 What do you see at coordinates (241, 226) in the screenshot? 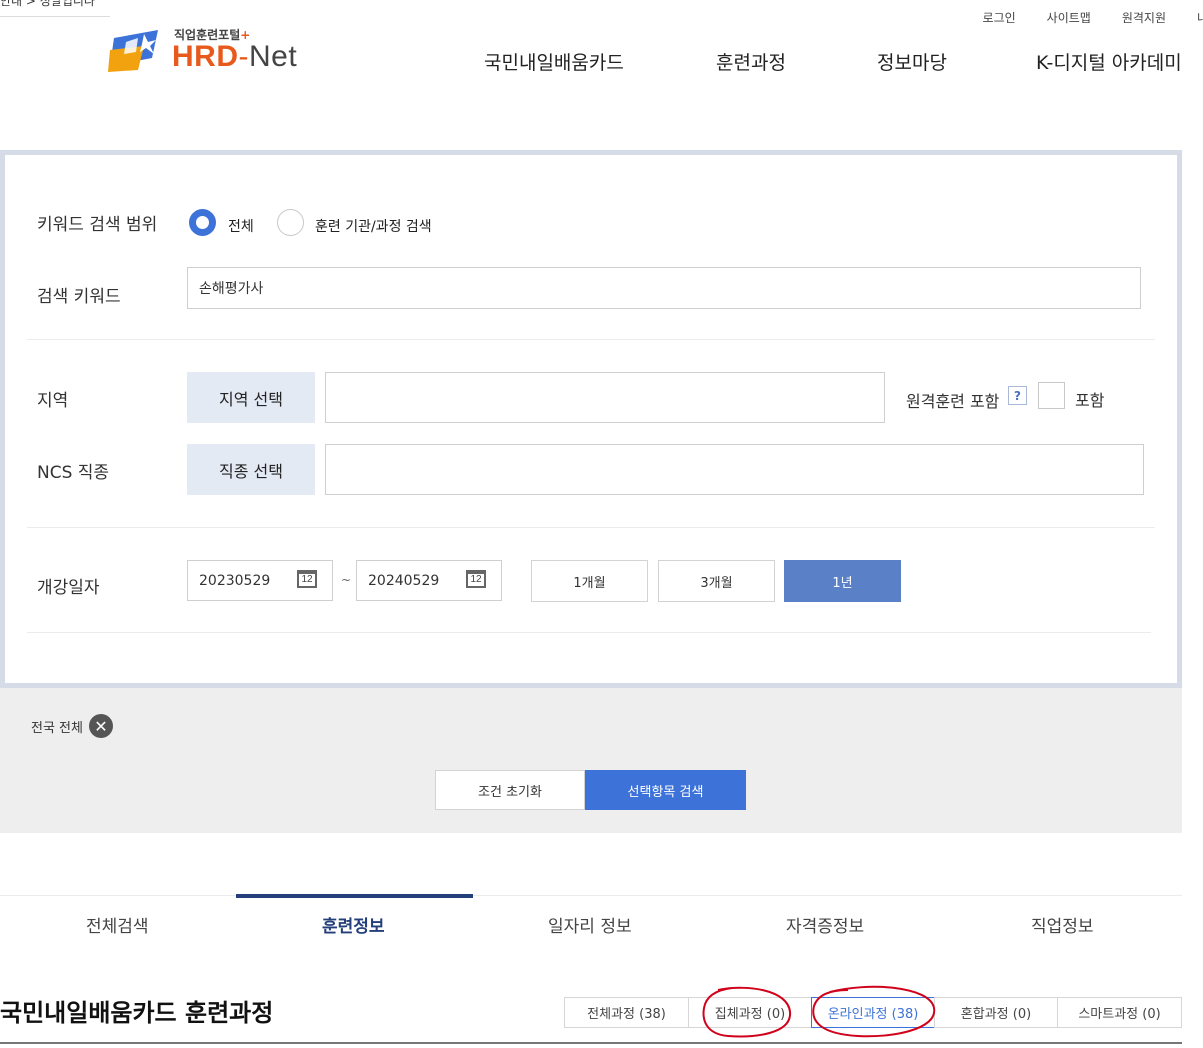
I see `scope-radio-all-label: 전체` at bounding box center [241, 226].